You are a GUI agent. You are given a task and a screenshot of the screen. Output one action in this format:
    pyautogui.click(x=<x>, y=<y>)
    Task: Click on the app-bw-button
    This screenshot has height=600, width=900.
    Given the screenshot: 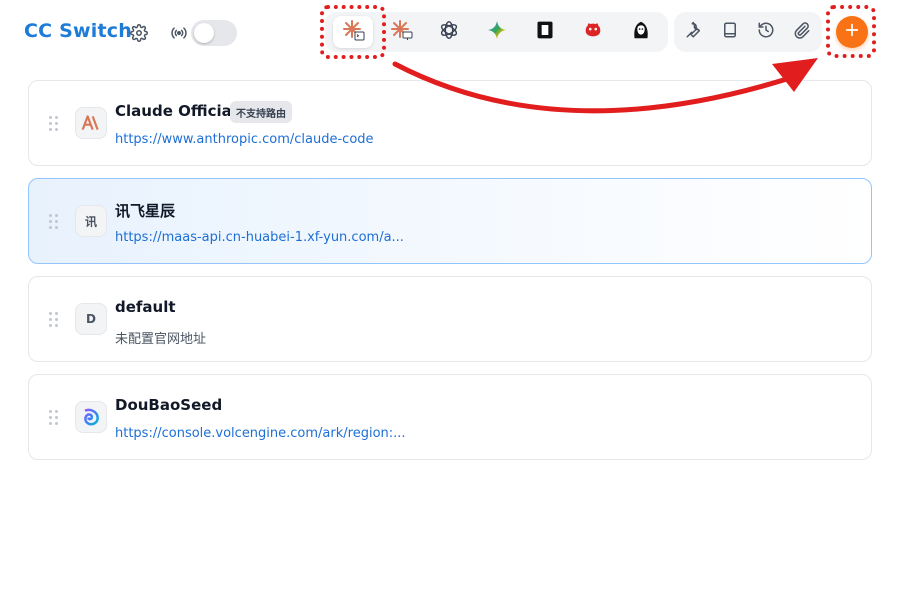 What is the action you would take?
    pyautogui.click(x=641, y=32)
    